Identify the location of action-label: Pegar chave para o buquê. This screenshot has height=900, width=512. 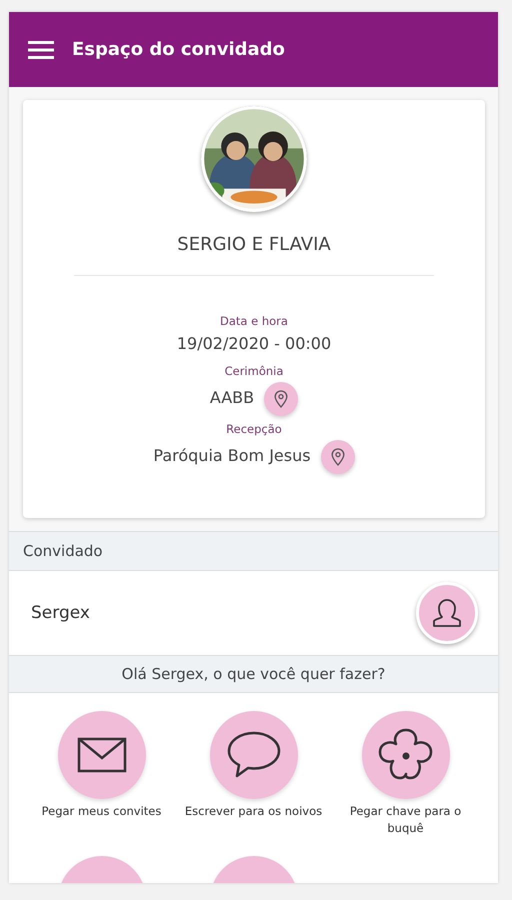
(405, 819).